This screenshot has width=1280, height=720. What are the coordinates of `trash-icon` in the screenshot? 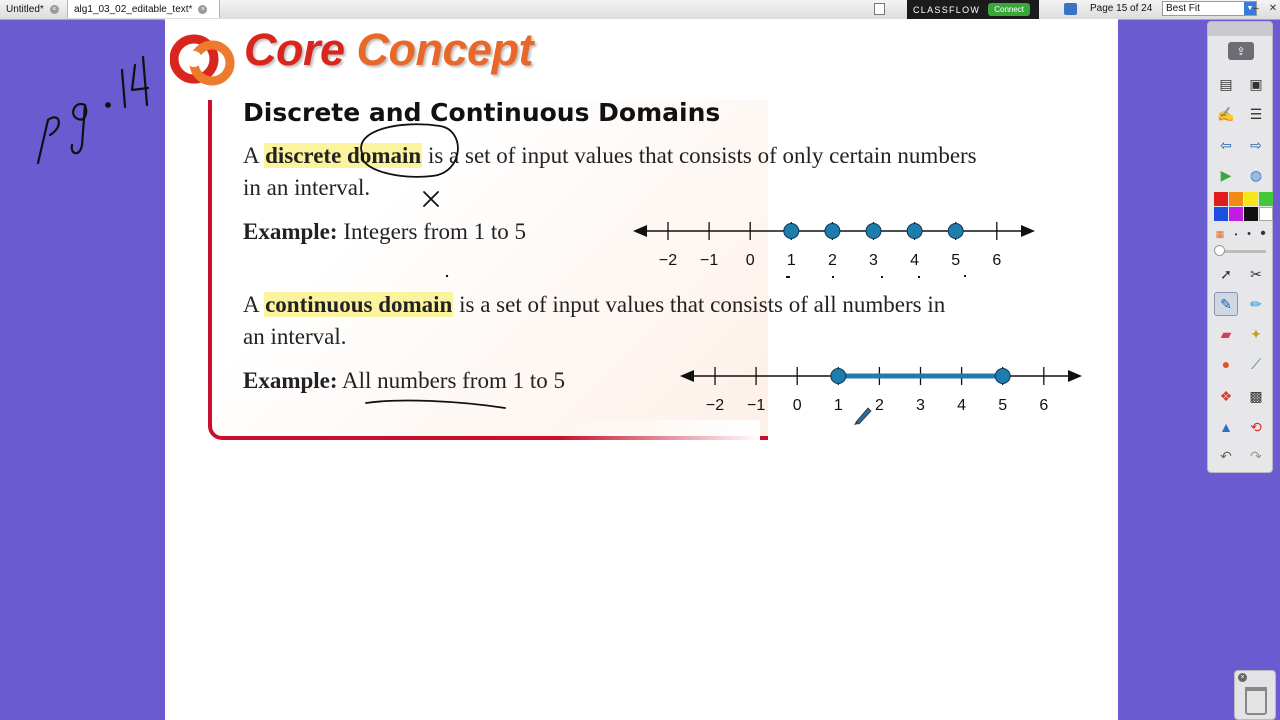 It's located at (1256, 701).